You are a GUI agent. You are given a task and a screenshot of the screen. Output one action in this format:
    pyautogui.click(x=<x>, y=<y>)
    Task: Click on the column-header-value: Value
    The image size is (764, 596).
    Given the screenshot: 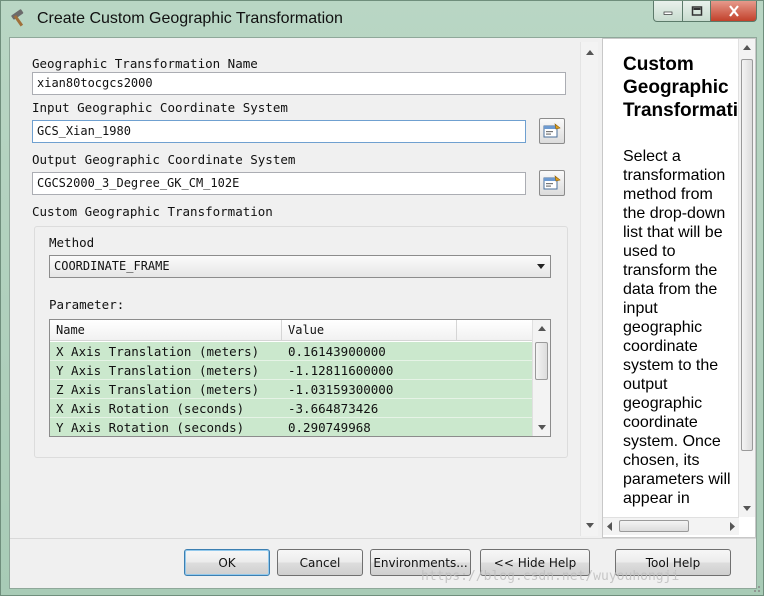 What is the action you would take?
    pyautogui.click(x=369, y=330)
    